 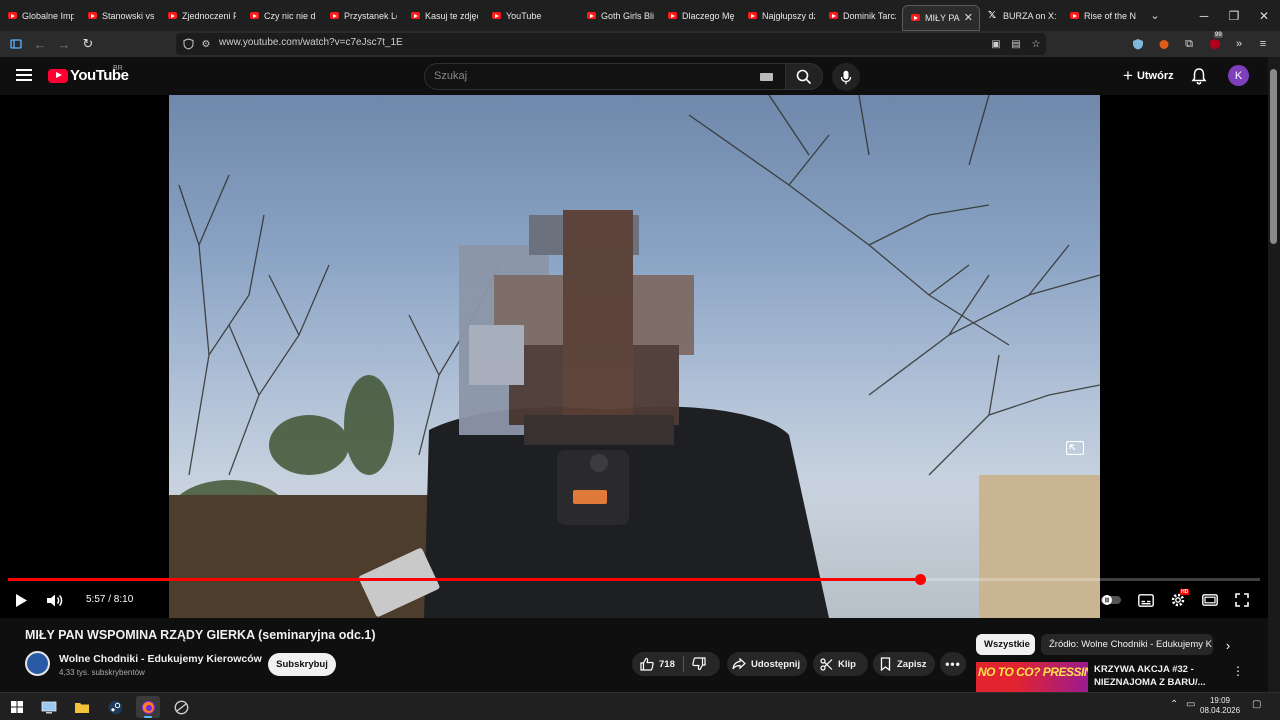 I want to click on chevron-right-icon: ›, so click(x=1228, y=645).